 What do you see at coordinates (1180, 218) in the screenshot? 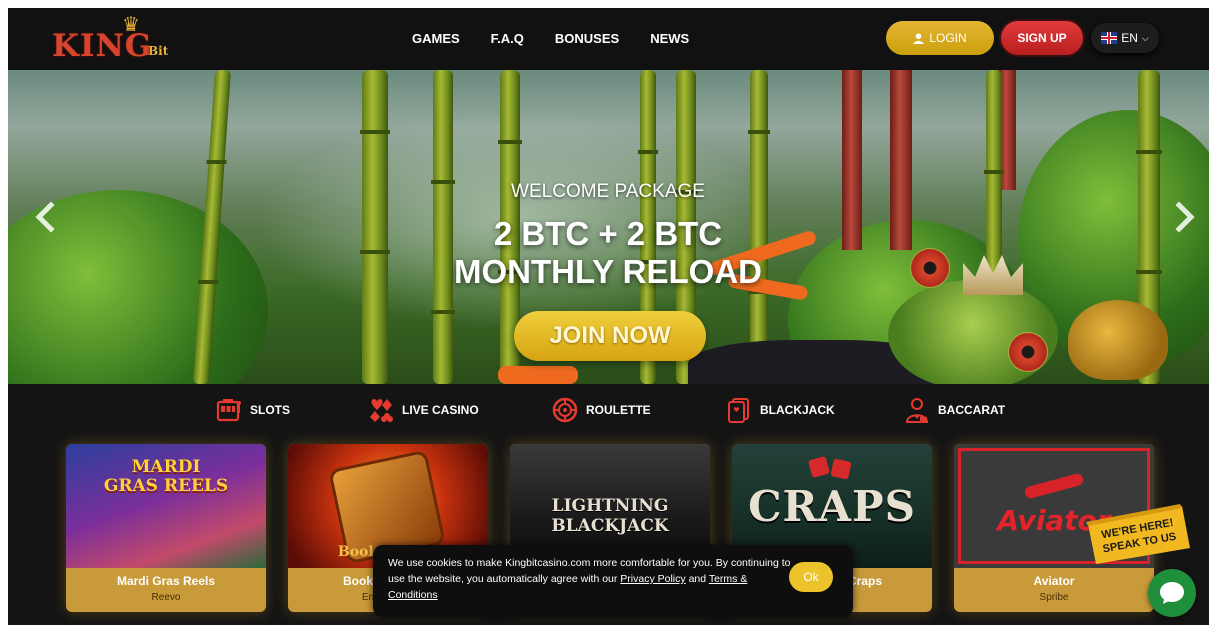
I see `hero-next-arrow` at bounding box center [1180, 218].